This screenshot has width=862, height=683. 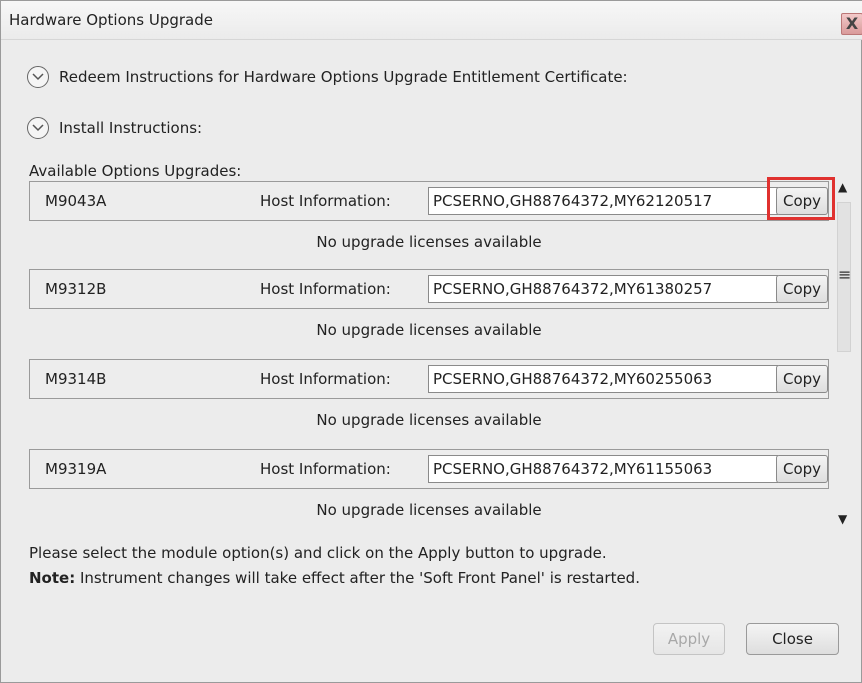 I want to click on host-information-field: PCSERNO,GH88764372,MY61380257, so click(x=603, y=289).